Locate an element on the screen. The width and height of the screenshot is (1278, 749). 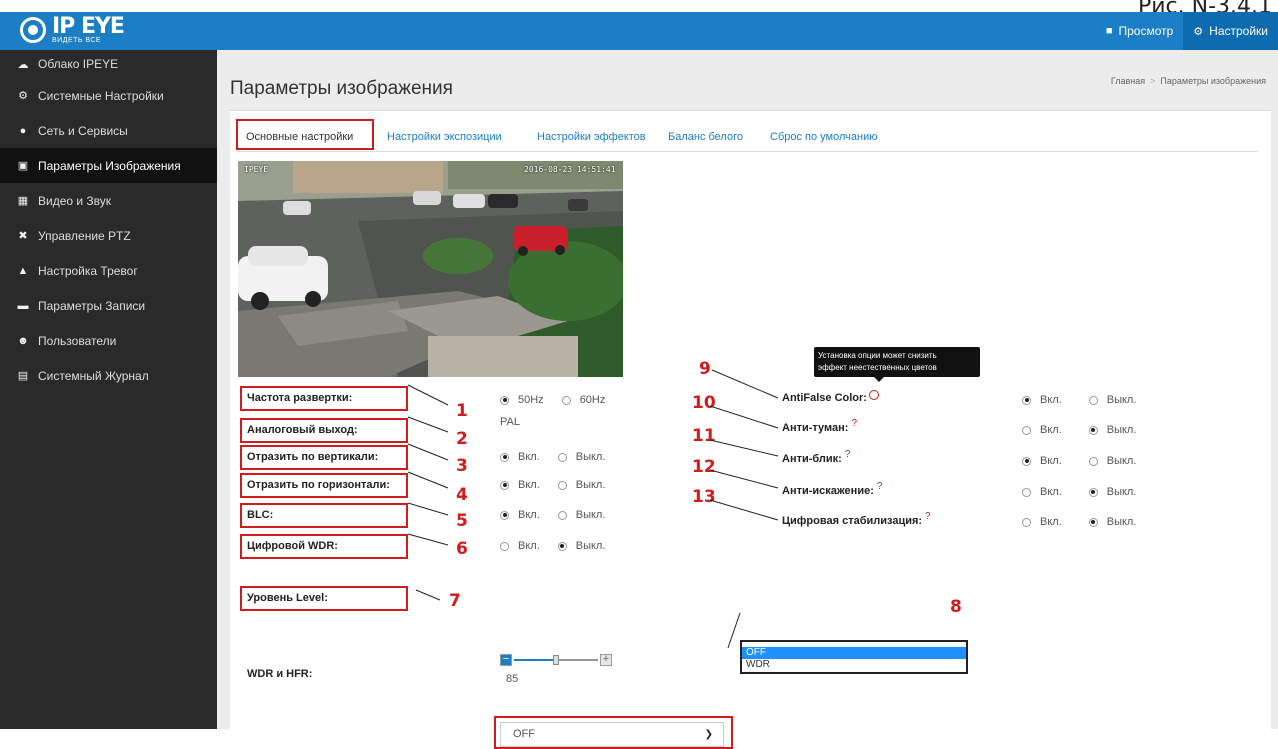
sidebar-item-image-settings: ▣ Параметры Изображения is located at coordinates (108, 165).